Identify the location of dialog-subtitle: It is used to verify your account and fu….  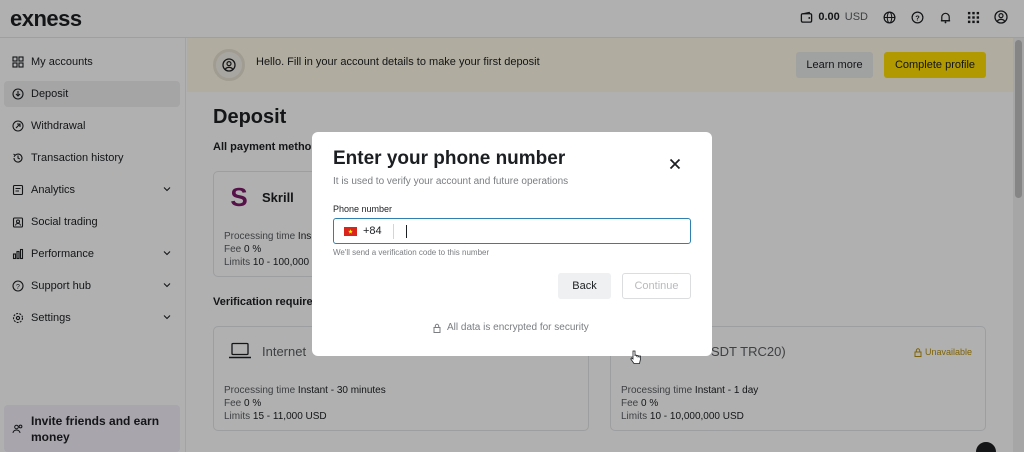
(451, 181).